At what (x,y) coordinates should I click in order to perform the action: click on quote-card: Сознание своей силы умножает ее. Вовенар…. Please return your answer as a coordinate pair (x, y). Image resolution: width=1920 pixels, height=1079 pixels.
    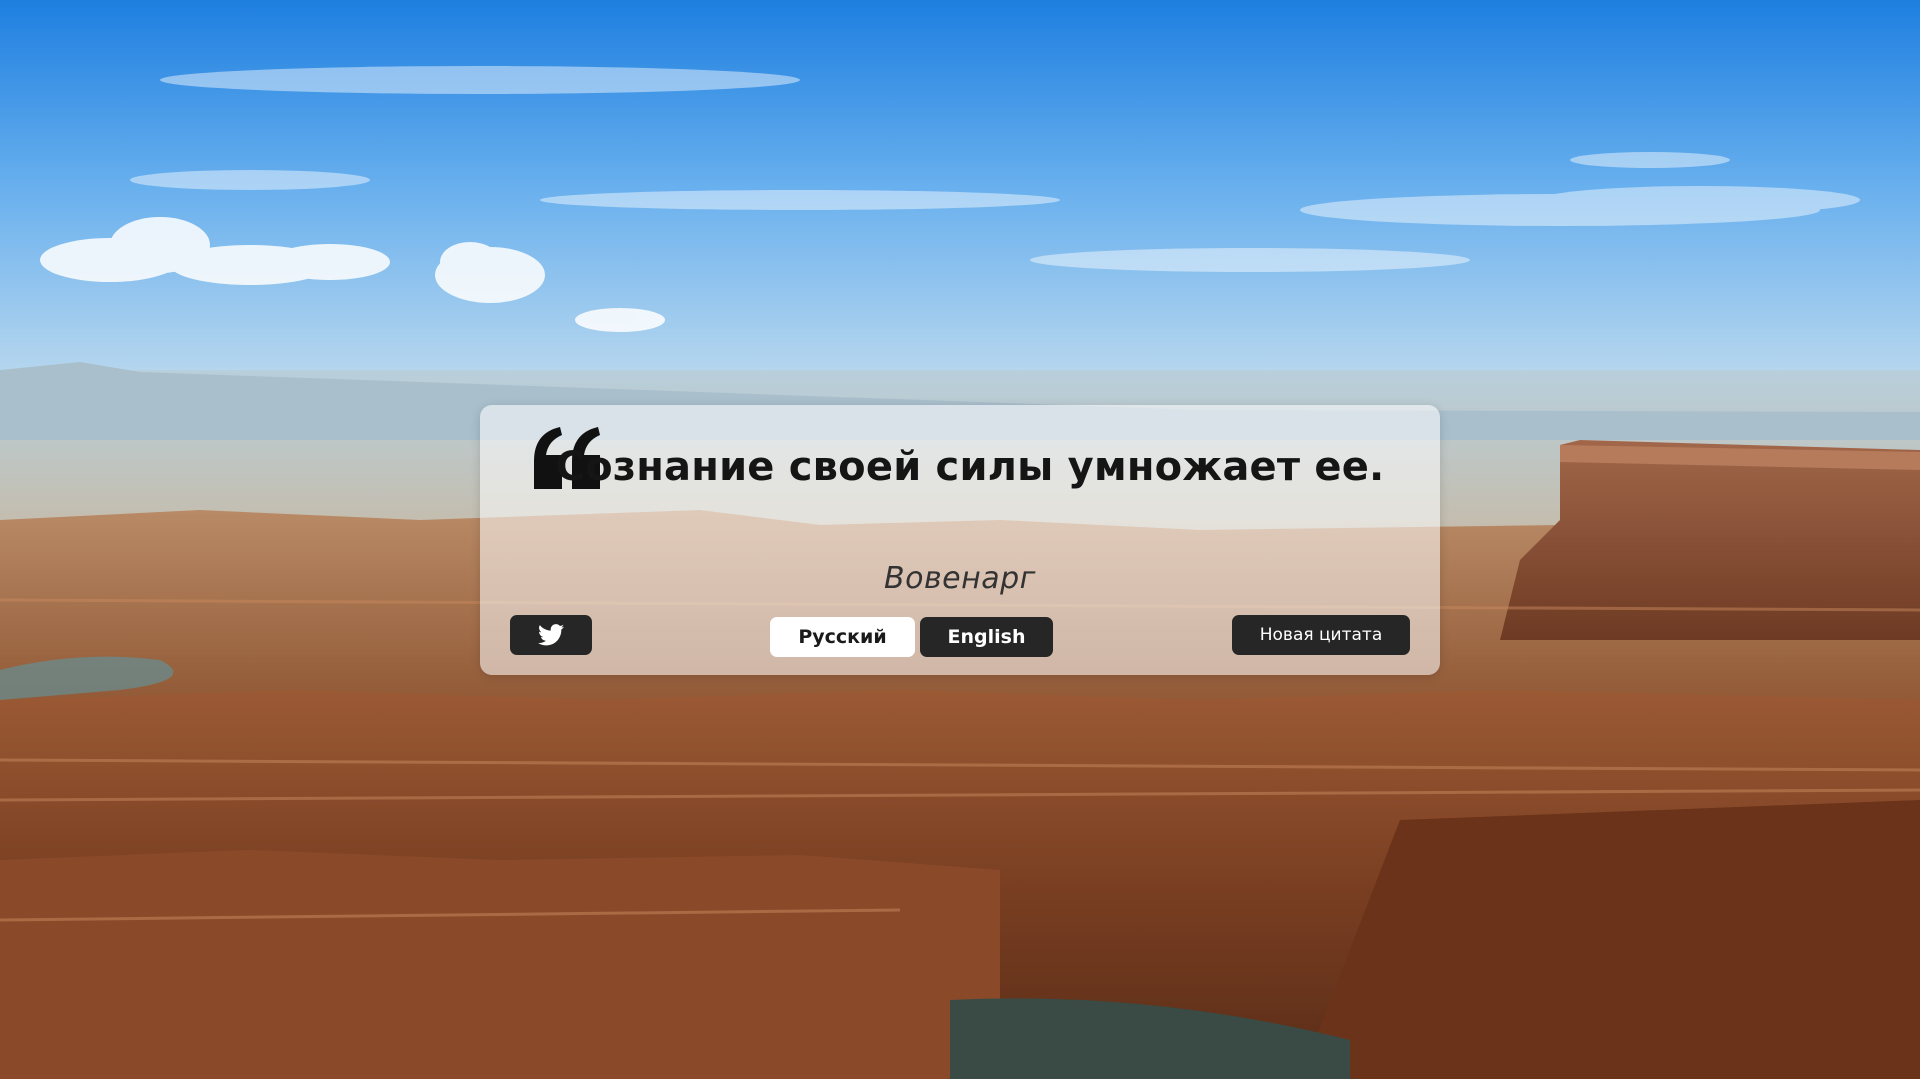
    Looking at the image, I should click on (960, 540).